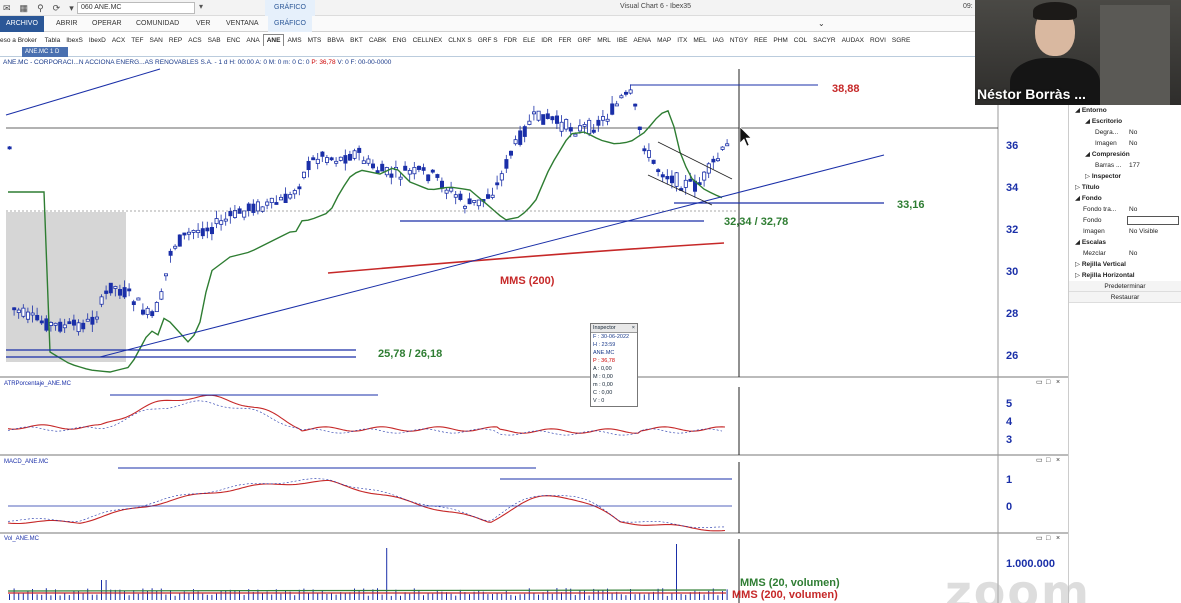 The height and width of the screenshot is (603, 1181). Describe the element at coordinates (800, 40) in the screenshot. I see `symbol-col: COL` at that location.